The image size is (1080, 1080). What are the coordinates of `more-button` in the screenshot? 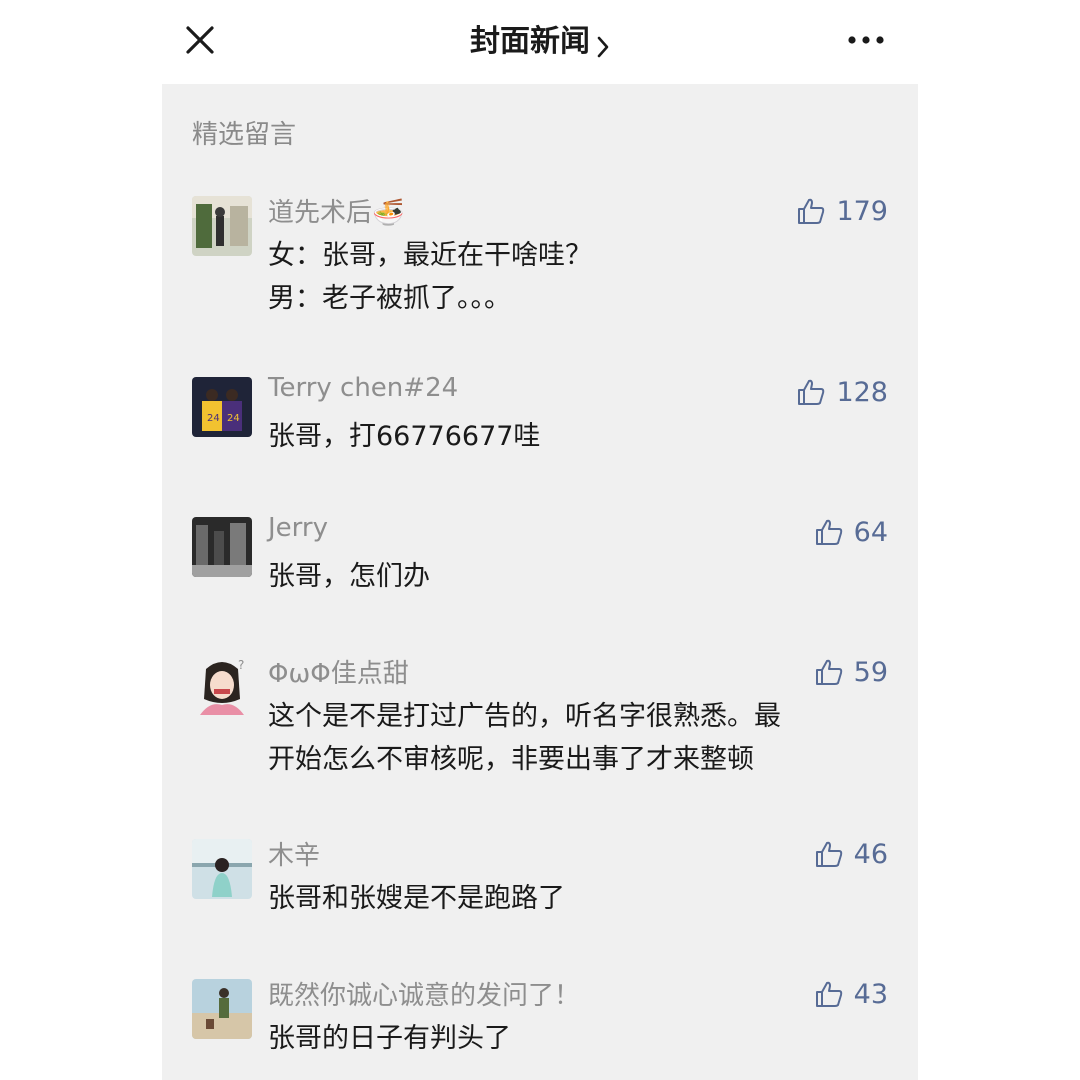 It's located at (866, 40).